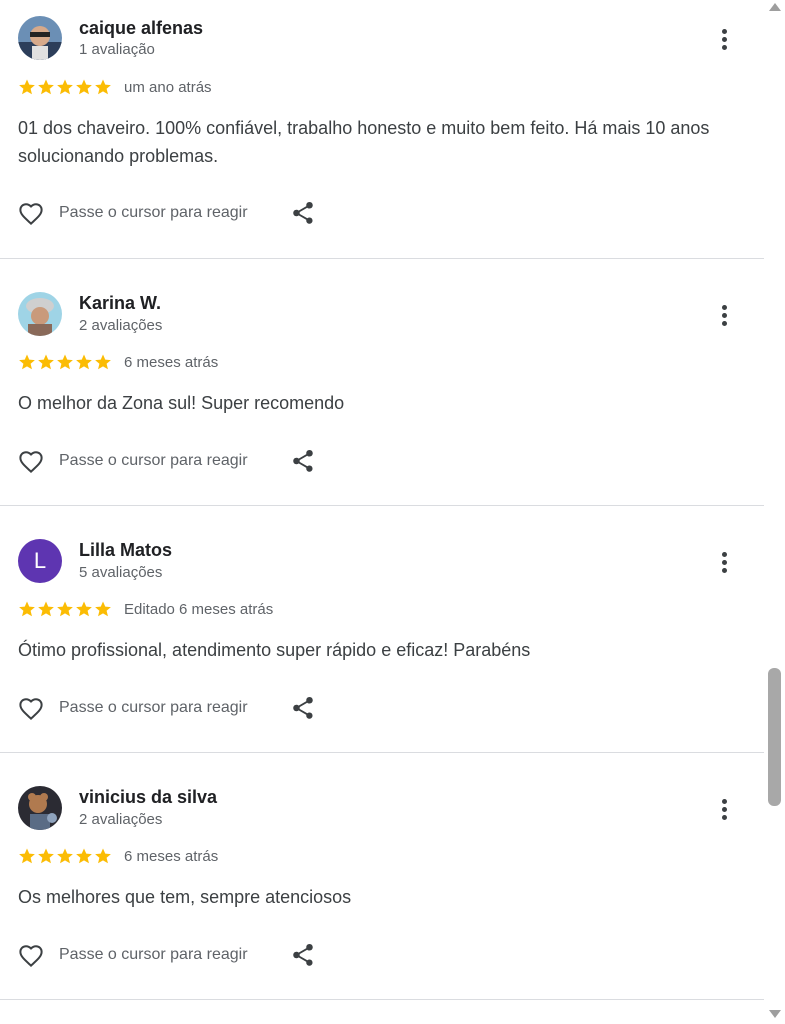  What do you see at coordinates (121, 572) in the screenshot?
I see `review-count: 5 avaliações` at bounding box center [121, 572].